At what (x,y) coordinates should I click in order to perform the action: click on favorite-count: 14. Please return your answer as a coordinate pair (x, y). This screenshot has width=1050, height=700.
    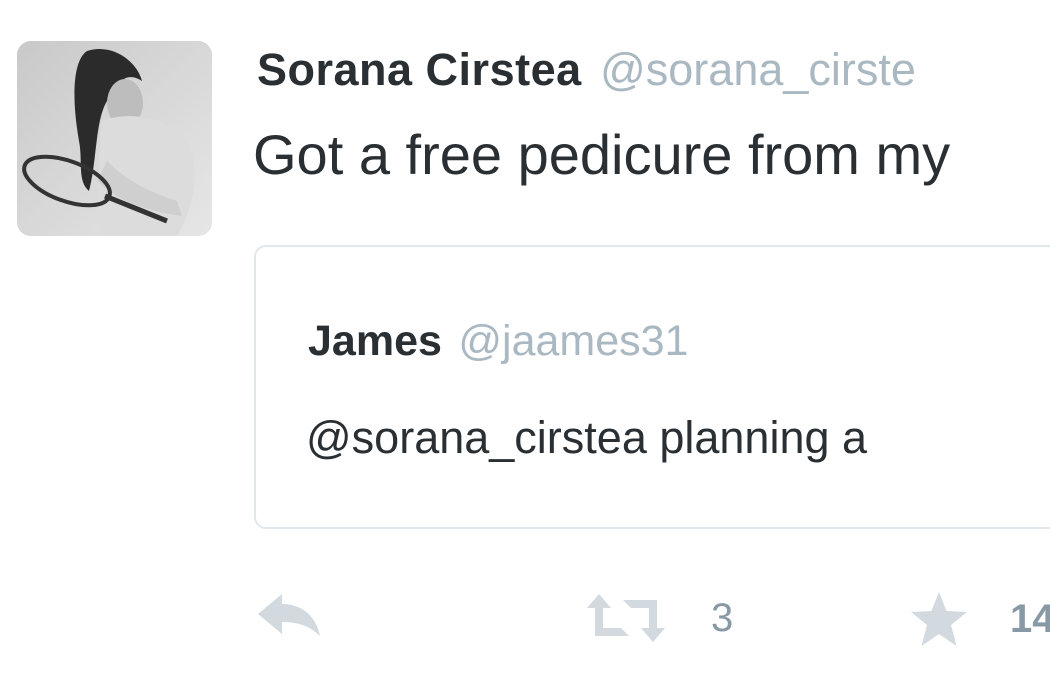
    Looking at the image, I should click on (1030, 618).